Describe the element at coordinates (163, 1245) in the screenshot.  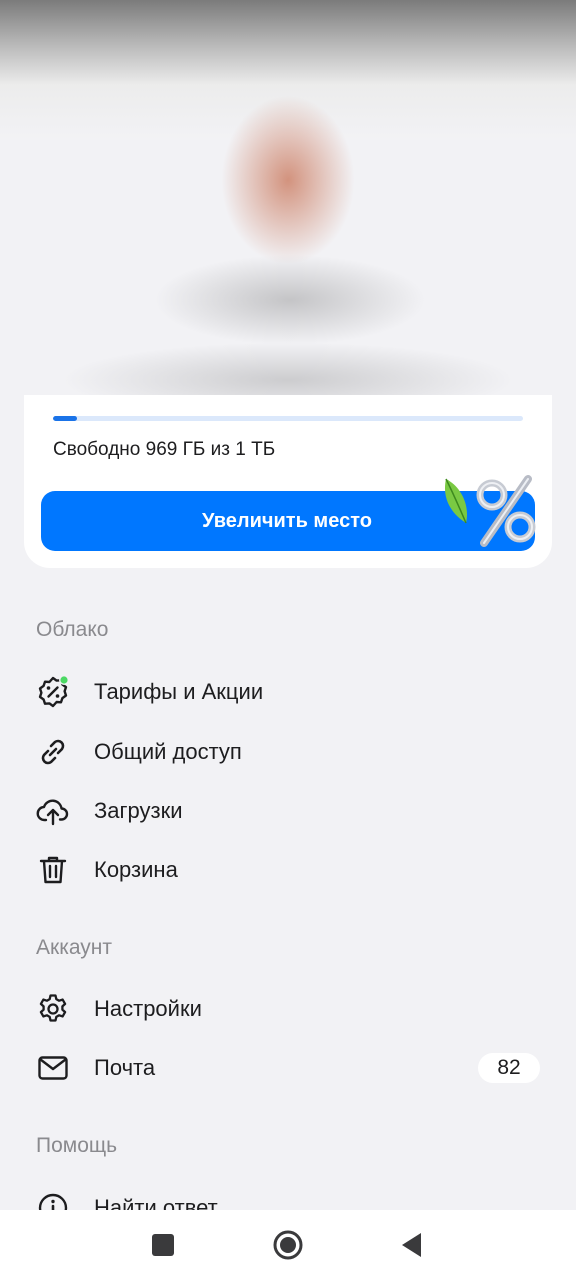
I see `recent-apps-icon` at that location.